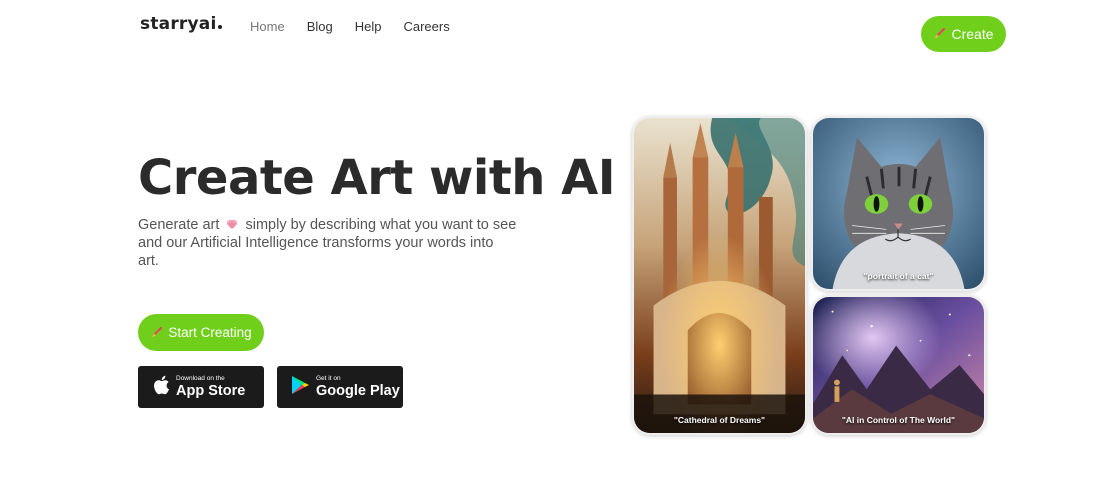 This screenshot has width=1100, height=488. Describe the element at coordinates (179, 225) in the screenshot. I see `hero-desc-part1: Generate art` at that location.